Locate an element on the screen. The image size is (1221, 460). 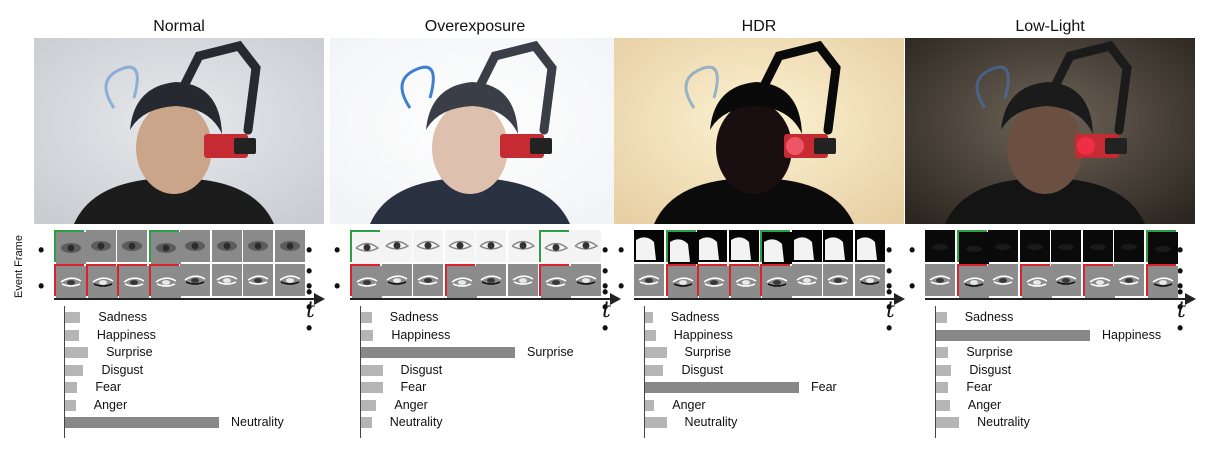
bar-neutrality is located at coordinates (366, 422).